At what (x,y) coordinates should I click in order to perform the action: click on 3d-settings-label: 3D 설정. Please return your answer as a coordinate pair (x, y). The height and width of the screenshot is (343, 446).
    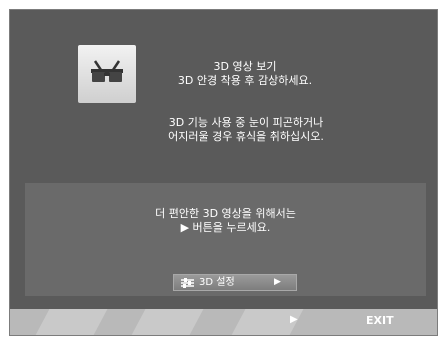
    Looking at the image, I should click on (217, 282).